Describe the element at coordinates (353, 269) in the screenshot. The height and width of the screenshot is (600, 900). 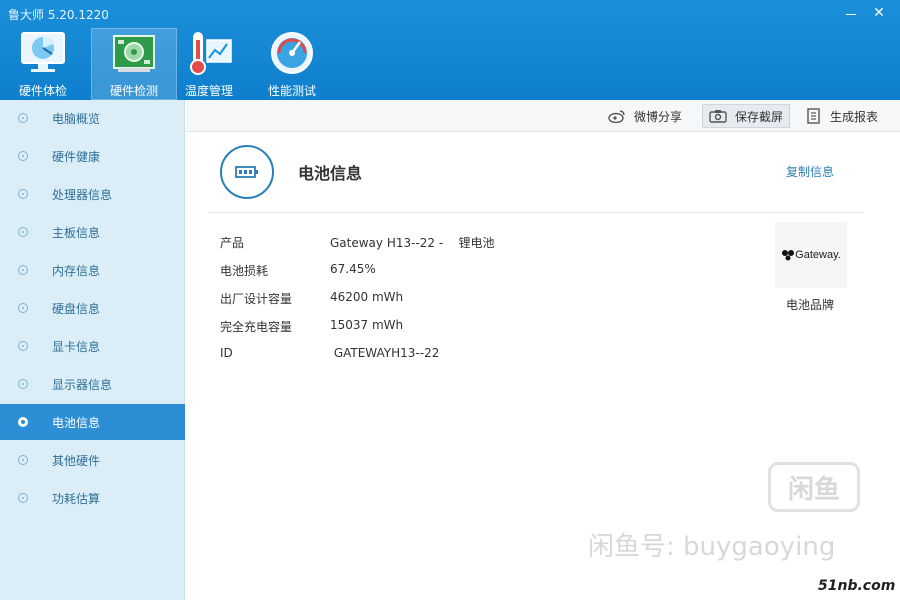
I see `battery-wear-value: 67.45%` at that location.